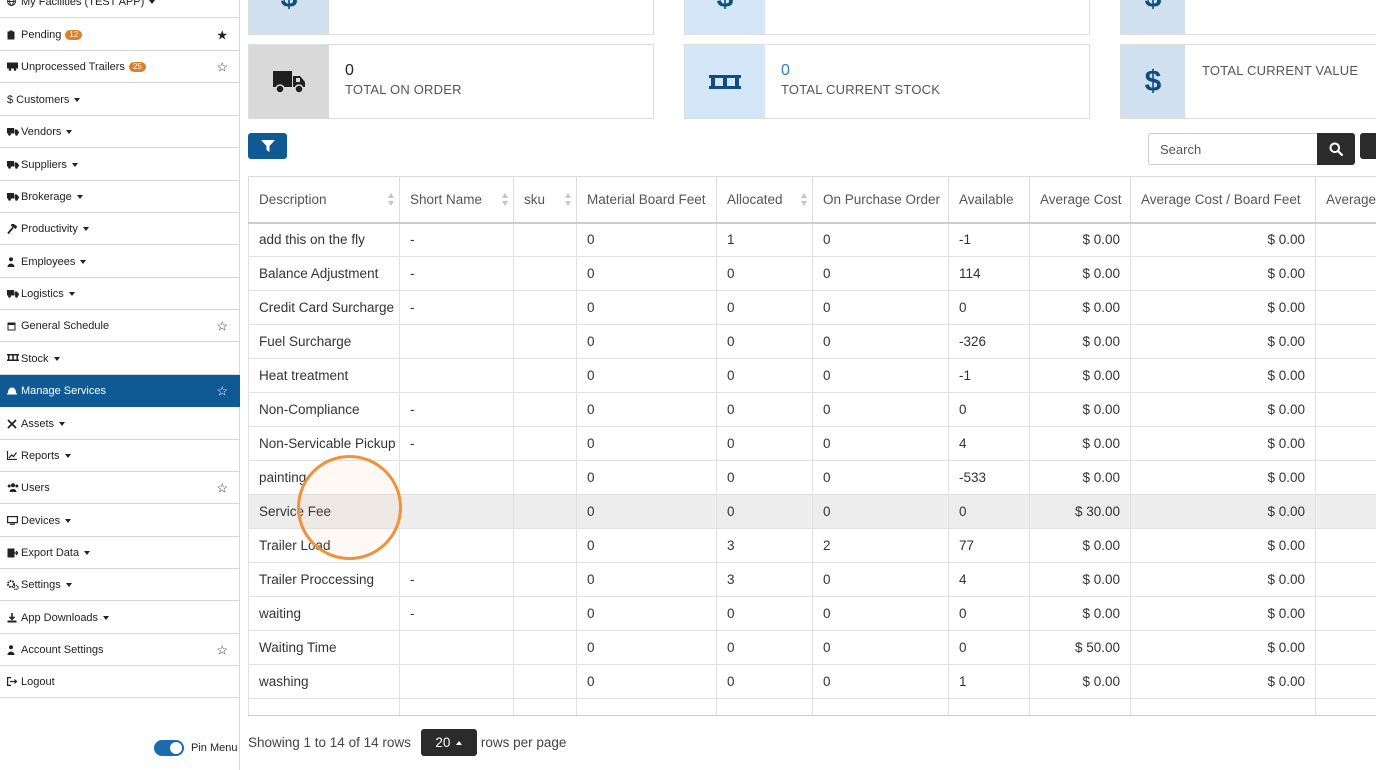 This screenshot has height=770, width=1376. I want to click on column-header-material-board-feet: Material Board Feet, so click(646, 200).